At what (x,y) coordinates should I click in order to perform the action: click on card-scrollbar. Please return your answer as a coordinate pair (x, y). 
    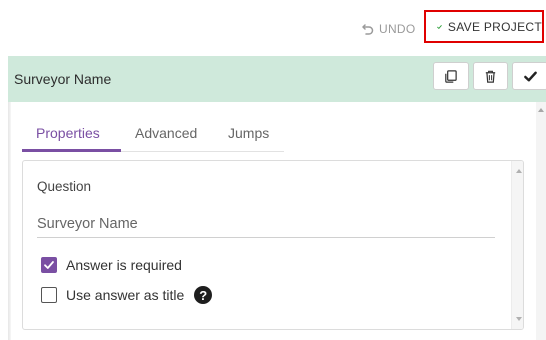
    Looking at the image, I should click on (517, 245).